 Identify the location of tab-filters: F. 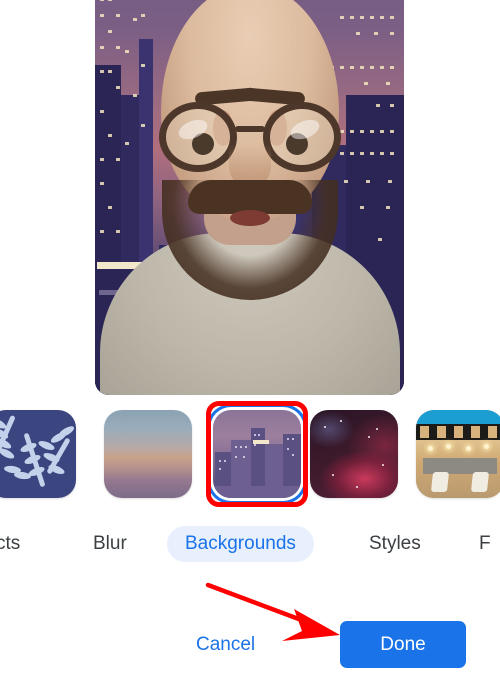
(485, 544).